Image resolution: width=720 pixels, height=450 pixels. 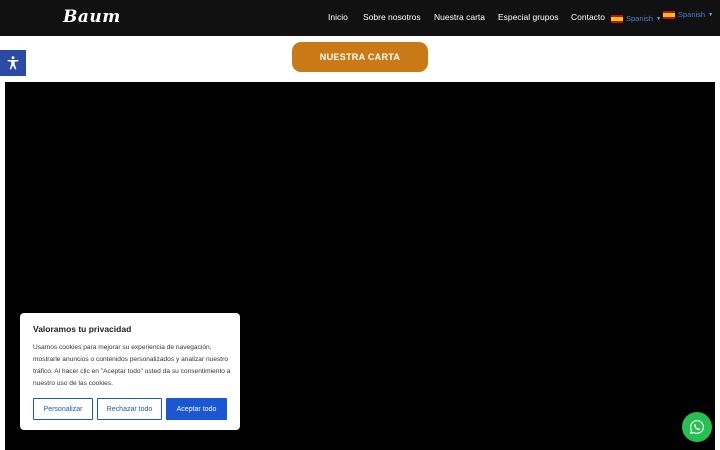 I want to click on nav-inicio: Inicio, so click(x=338, y=17).